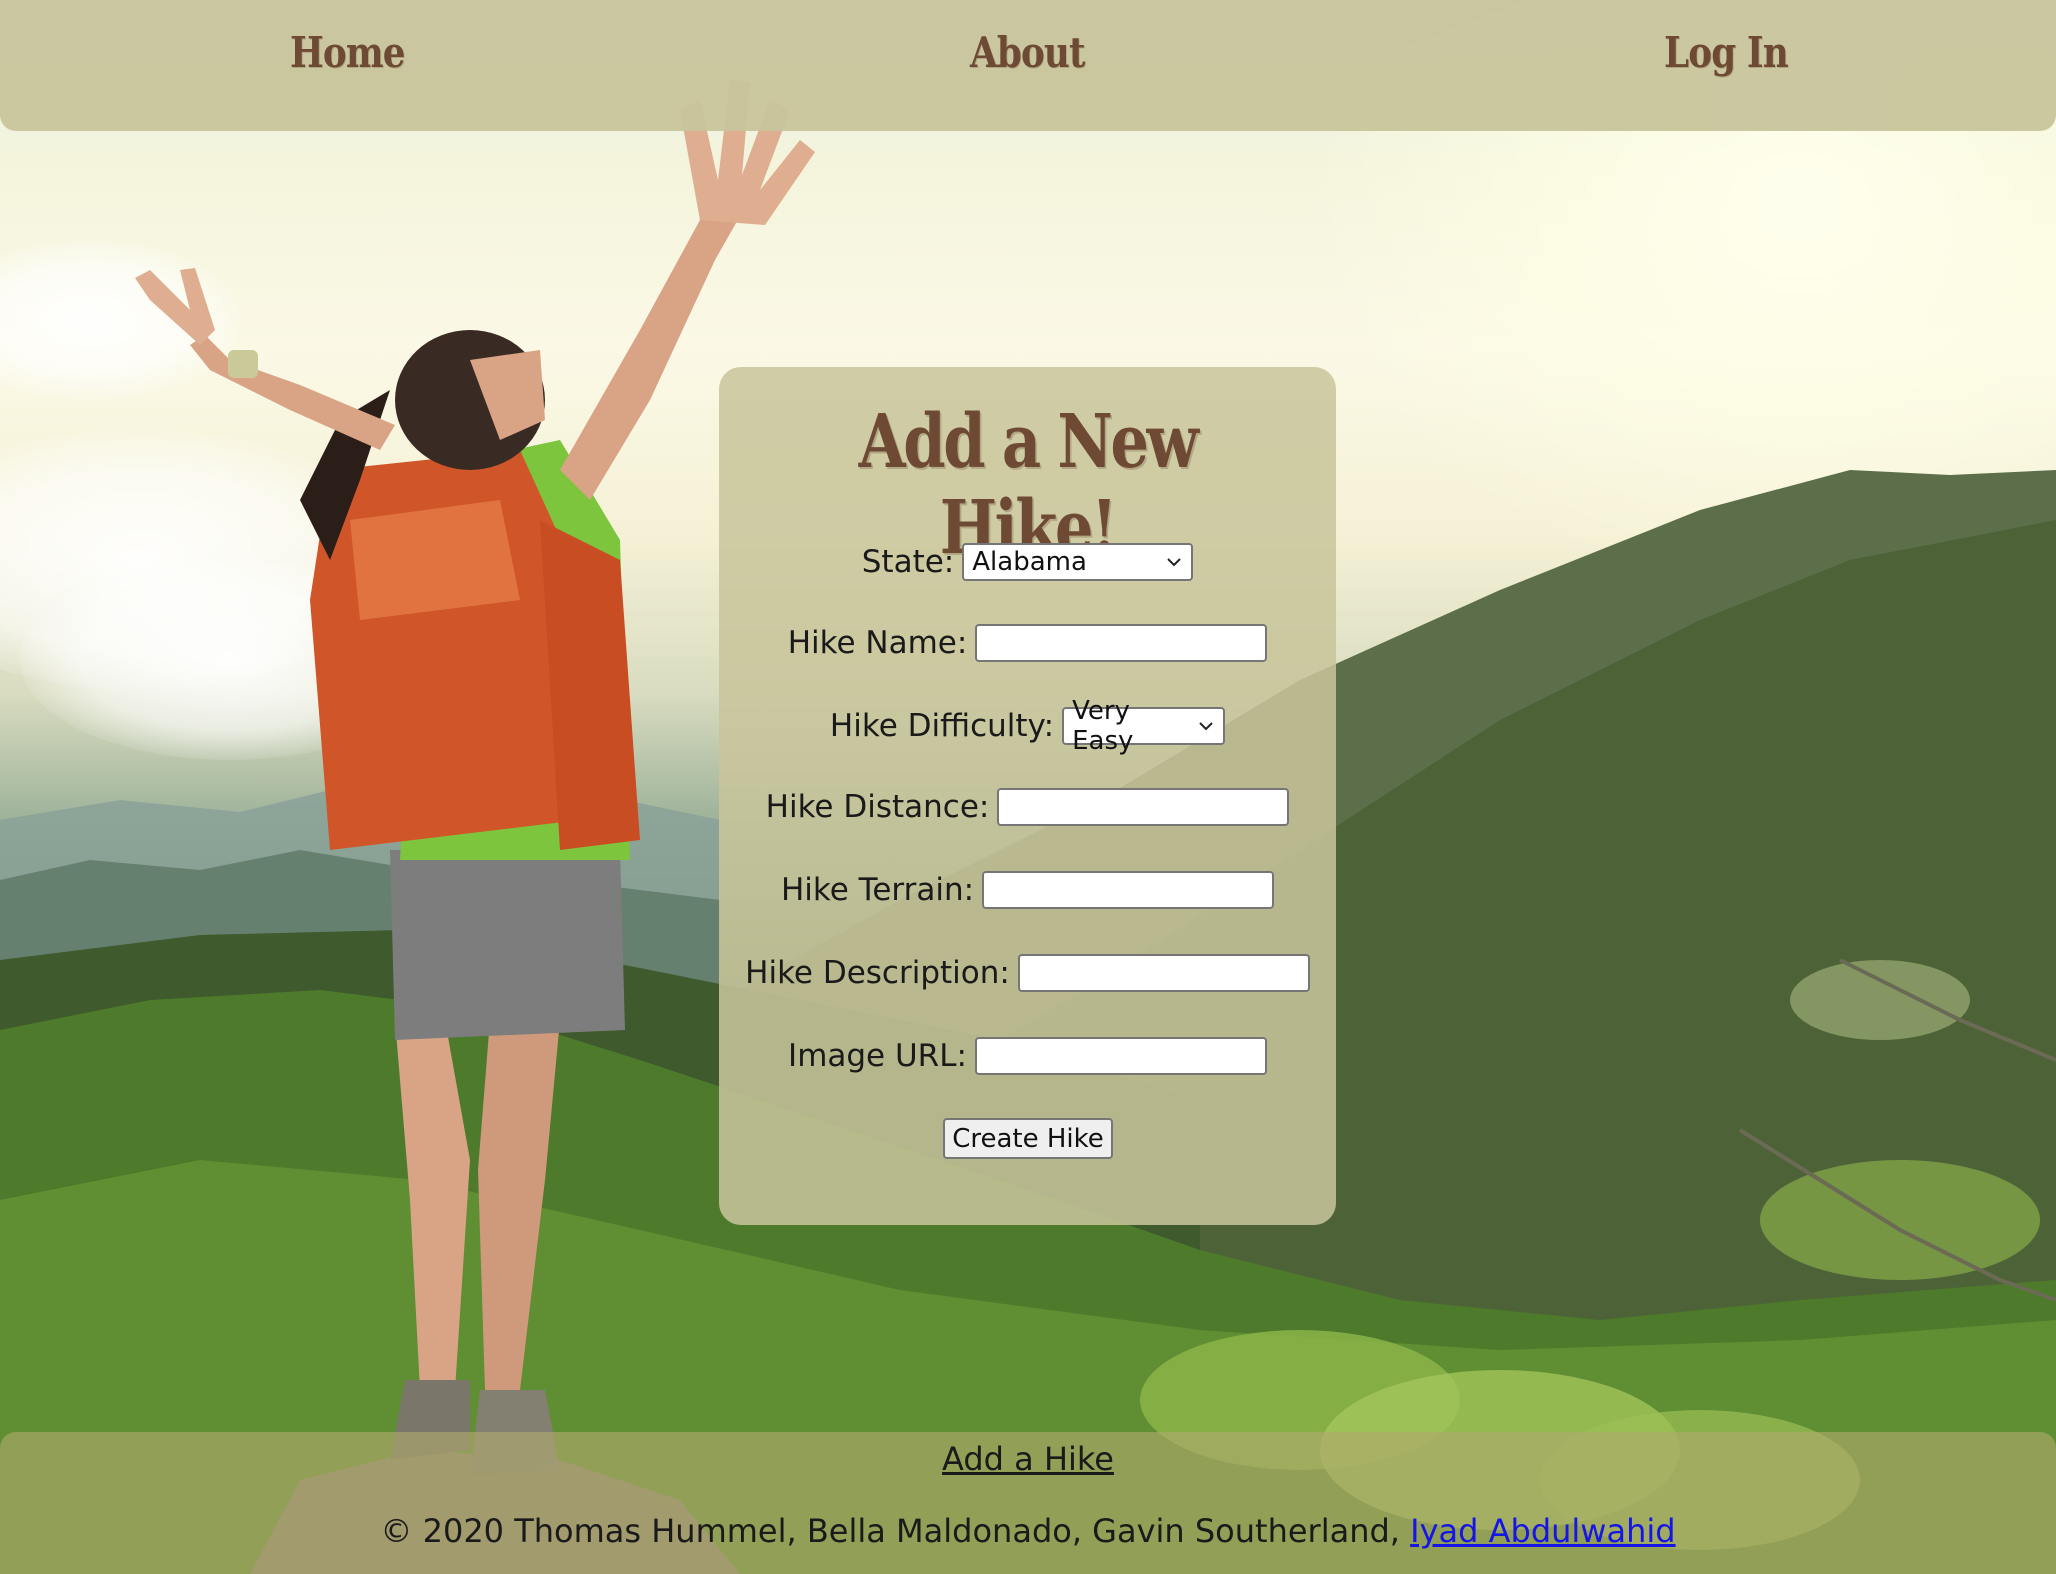 The image size is (2056, 1574). I want to click on state-label: State:, so click(908, 562).